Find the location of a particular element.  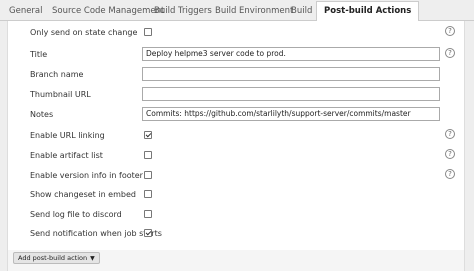

tab-build-environment: Build Environment is located at coordinates (254, 11).